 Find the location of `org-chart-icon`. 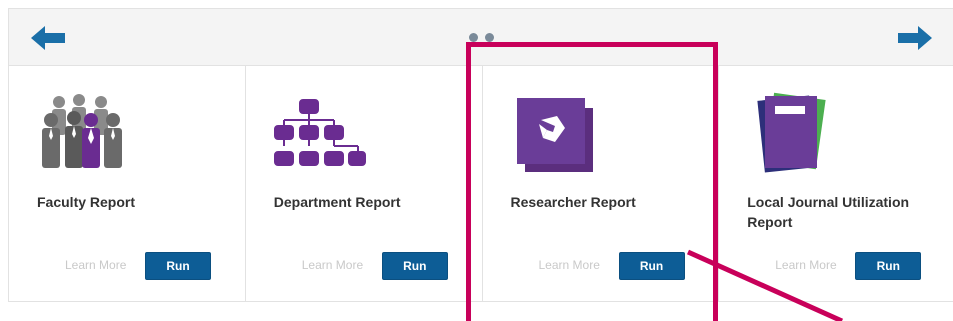

org-chart-icon is located at coordinates (316, 133).